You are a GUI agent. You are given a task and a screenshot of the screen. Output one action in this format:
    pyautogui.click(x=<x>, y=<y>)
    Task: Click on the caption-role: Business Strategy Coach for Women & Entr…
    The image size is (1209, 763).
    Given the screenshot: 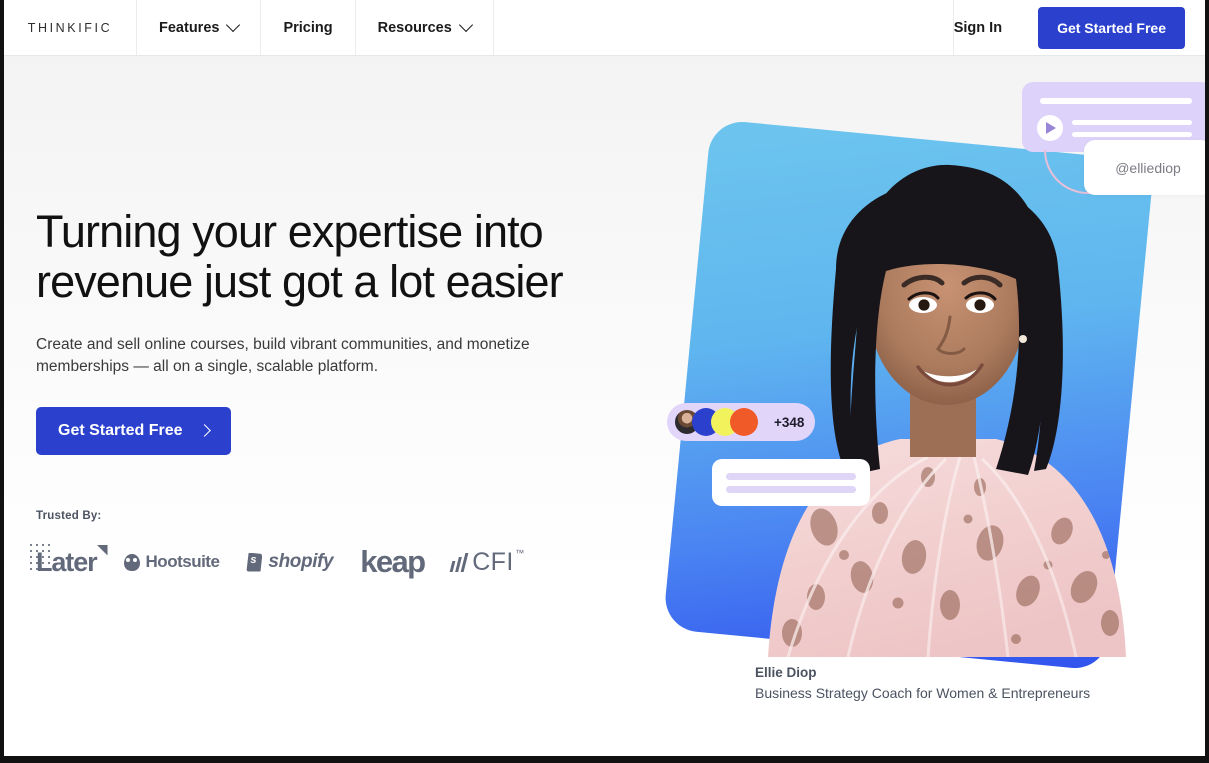 What is the action you would take?
    pyautogui.click(x=923, y=693)
    